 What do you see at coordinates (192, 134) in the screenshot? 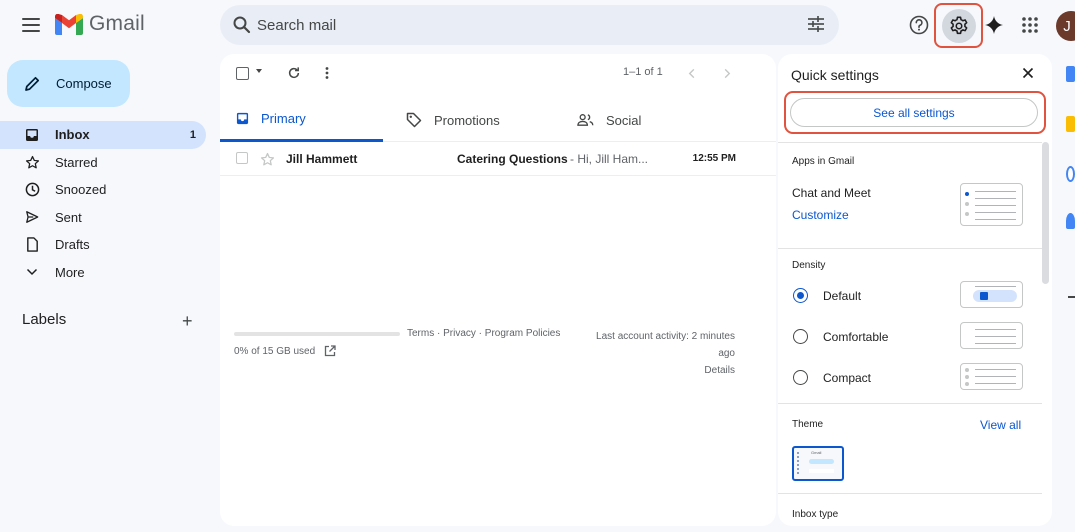
I see `unread-count-badge: 1` at bounding box center [192, 134].